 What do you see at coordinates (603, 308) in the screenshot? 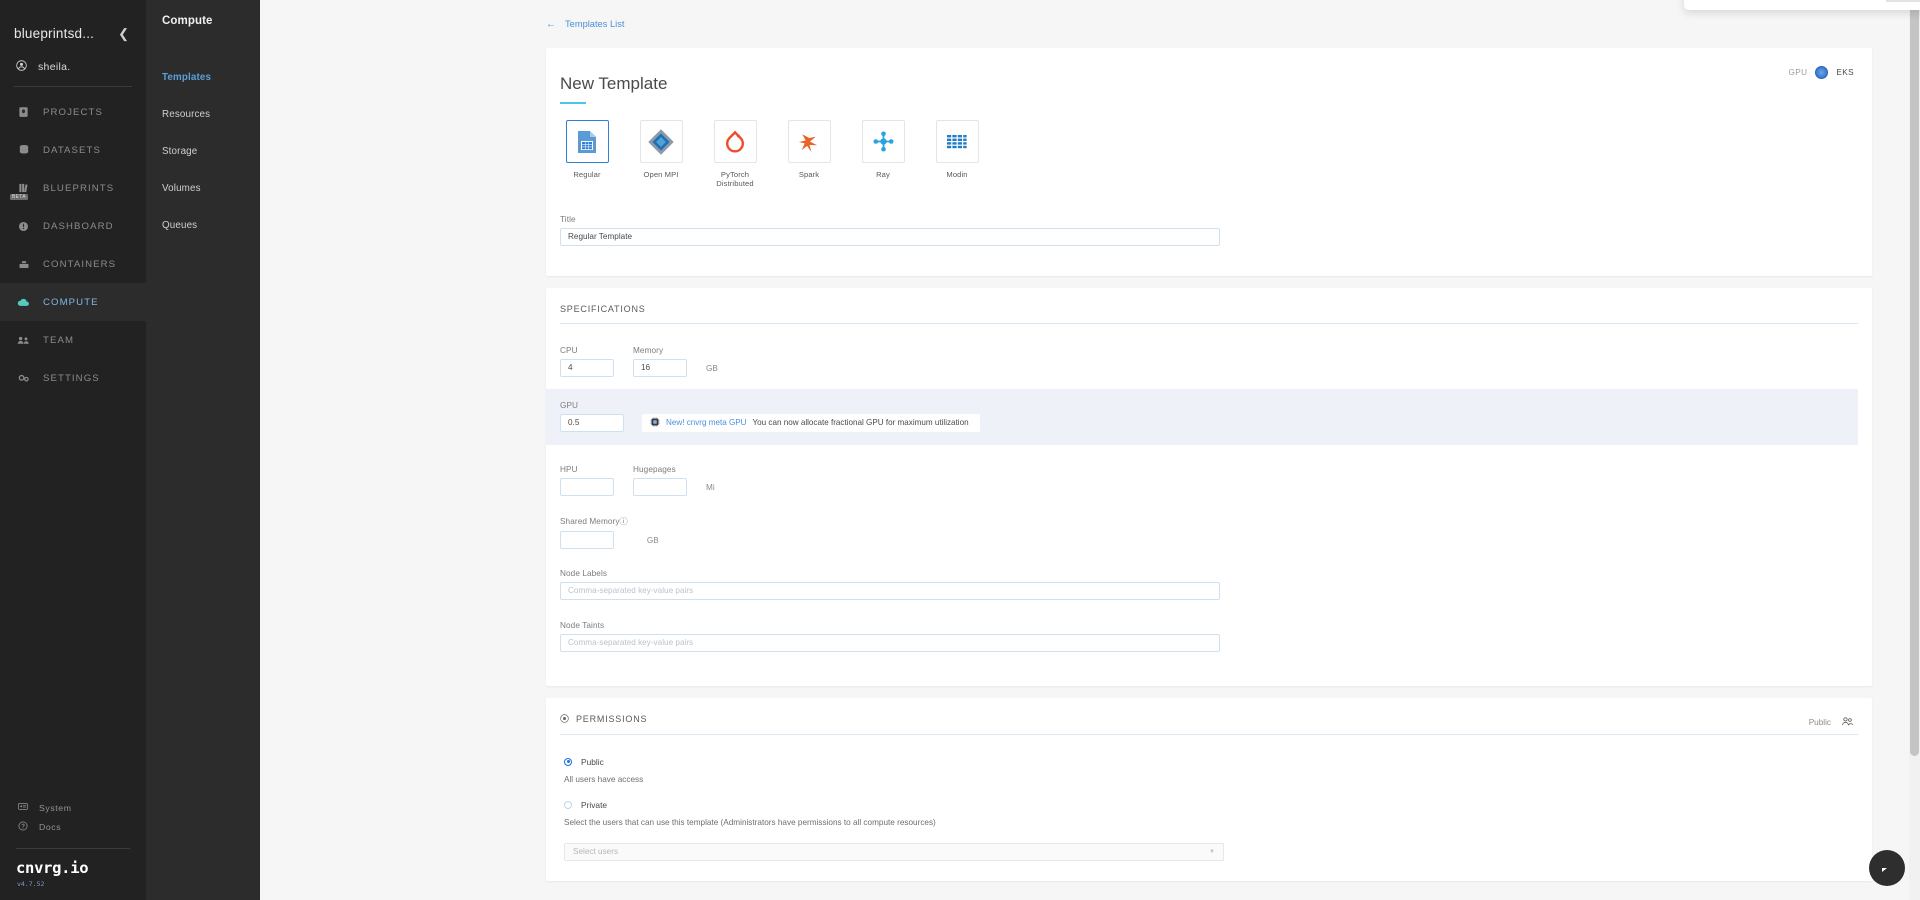
I see `specifications-heading-label: SPECIFICATIONS` at bounding box center [603, 308].